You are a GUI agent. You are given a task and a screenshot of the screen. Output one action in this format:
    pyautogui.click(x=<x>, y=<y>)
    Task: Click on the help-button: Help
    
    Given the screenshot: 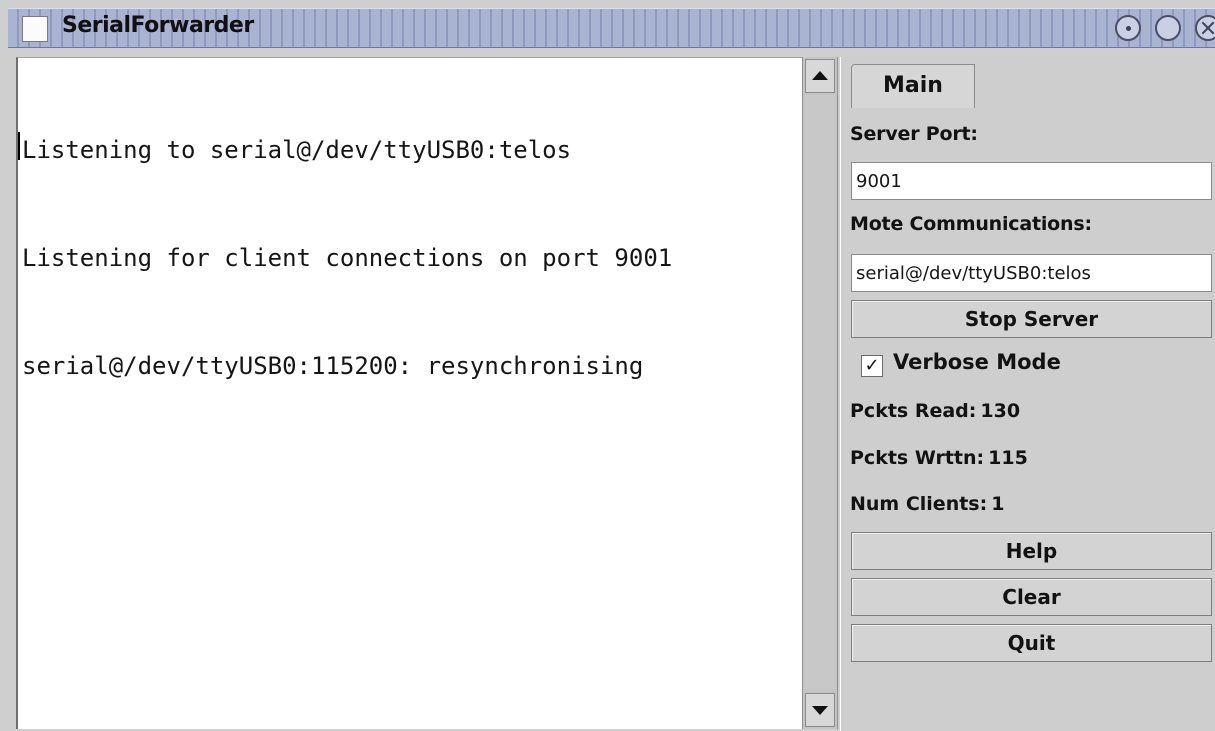 What is the action you would take?
    pyautogui.click(x=1031, y=551)
    